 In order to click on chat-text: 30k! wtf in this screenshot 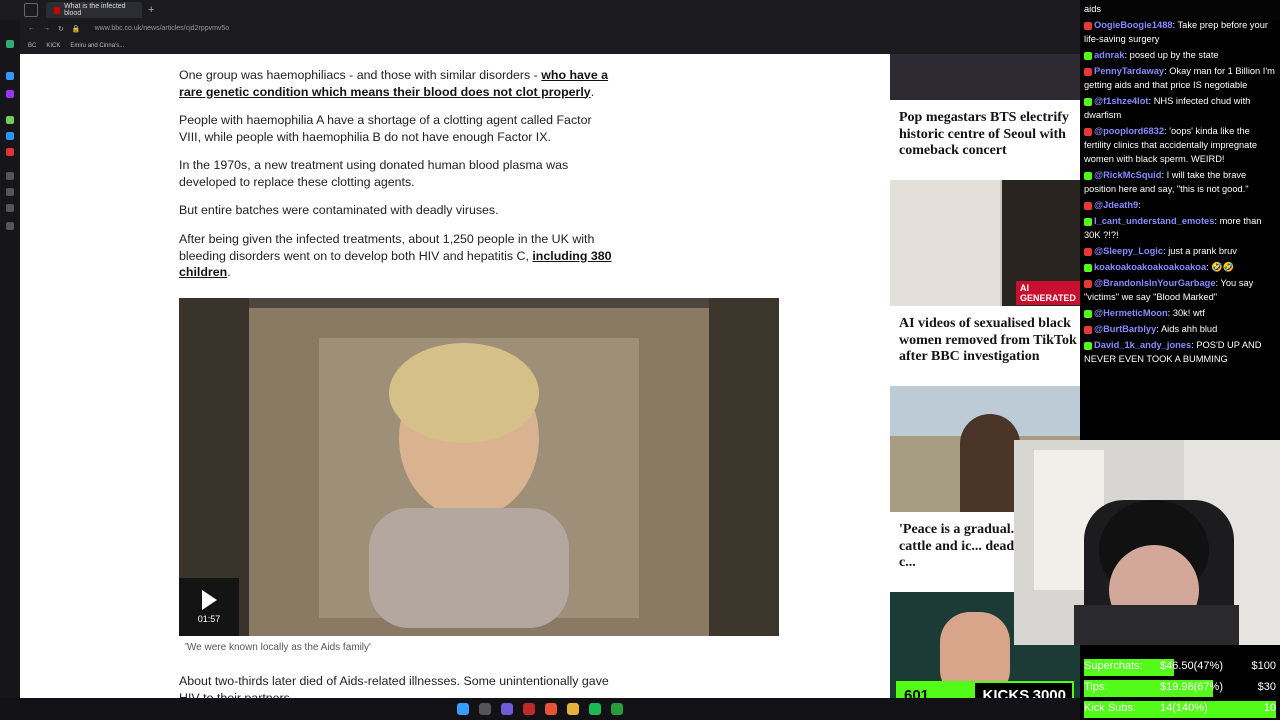, I will do `click(1188, 313)`.